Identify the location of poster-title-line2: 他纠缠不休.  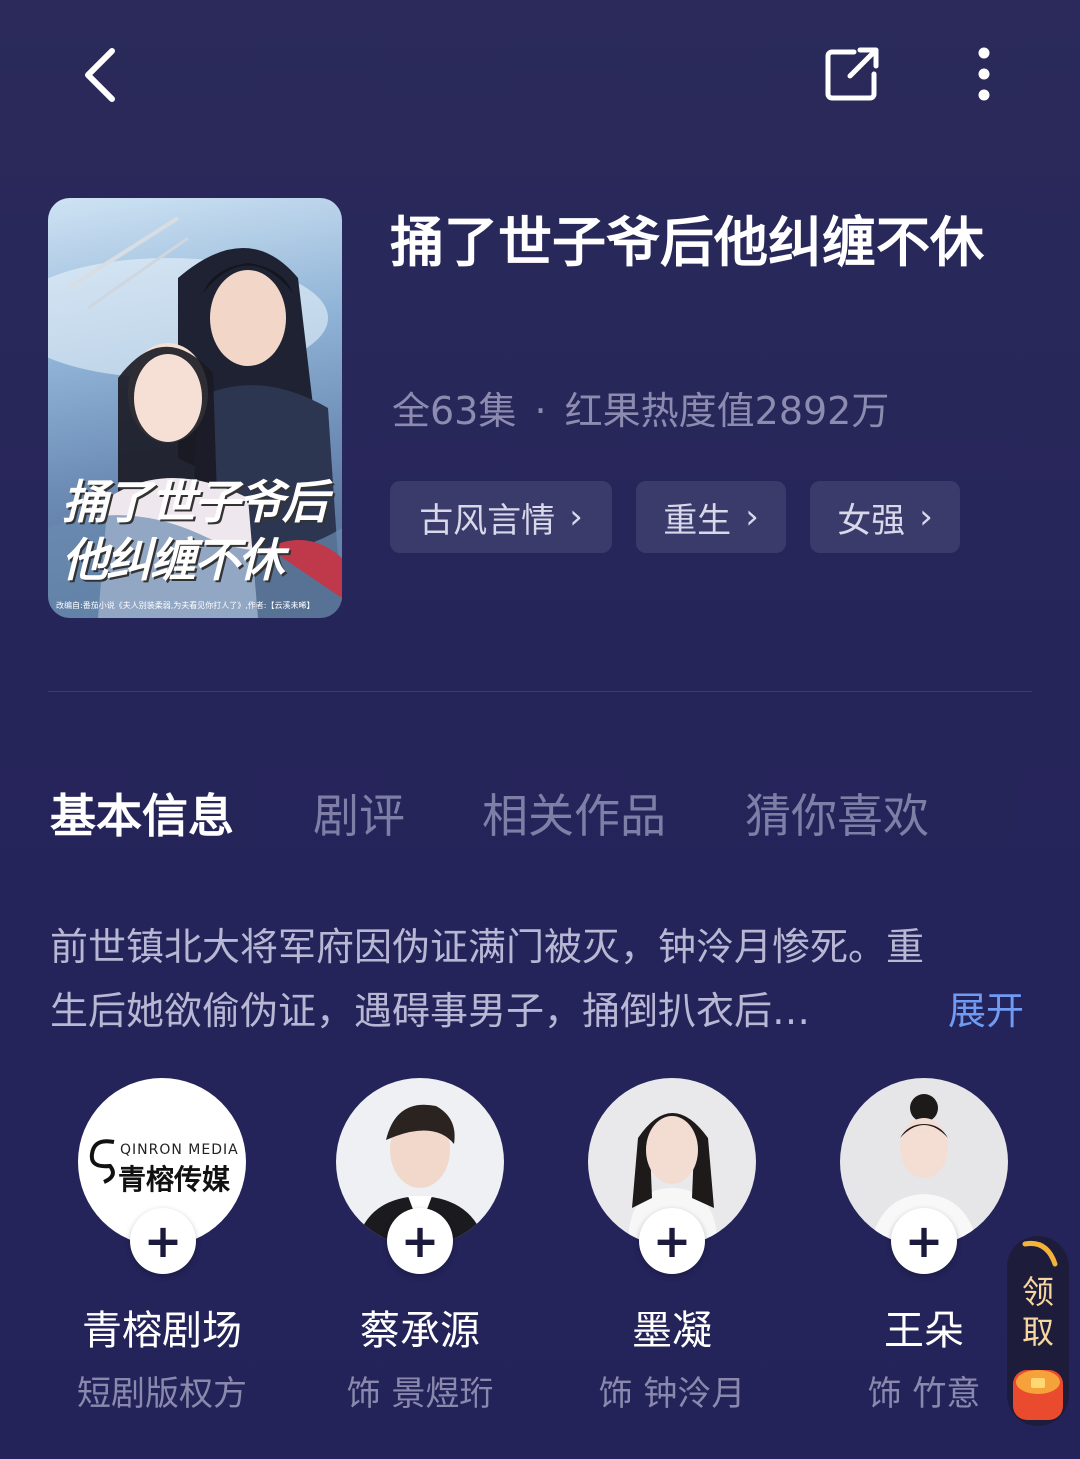
(173, 560).